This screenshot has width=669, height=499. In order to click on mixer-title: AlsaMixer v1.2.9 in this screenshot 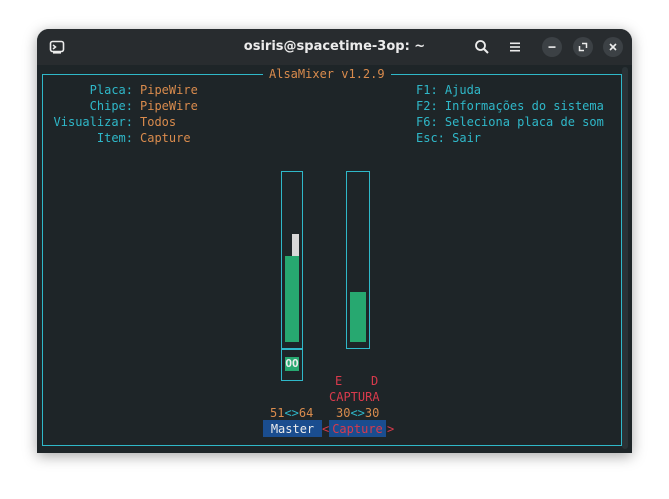, I will do `click(327, 74)`.